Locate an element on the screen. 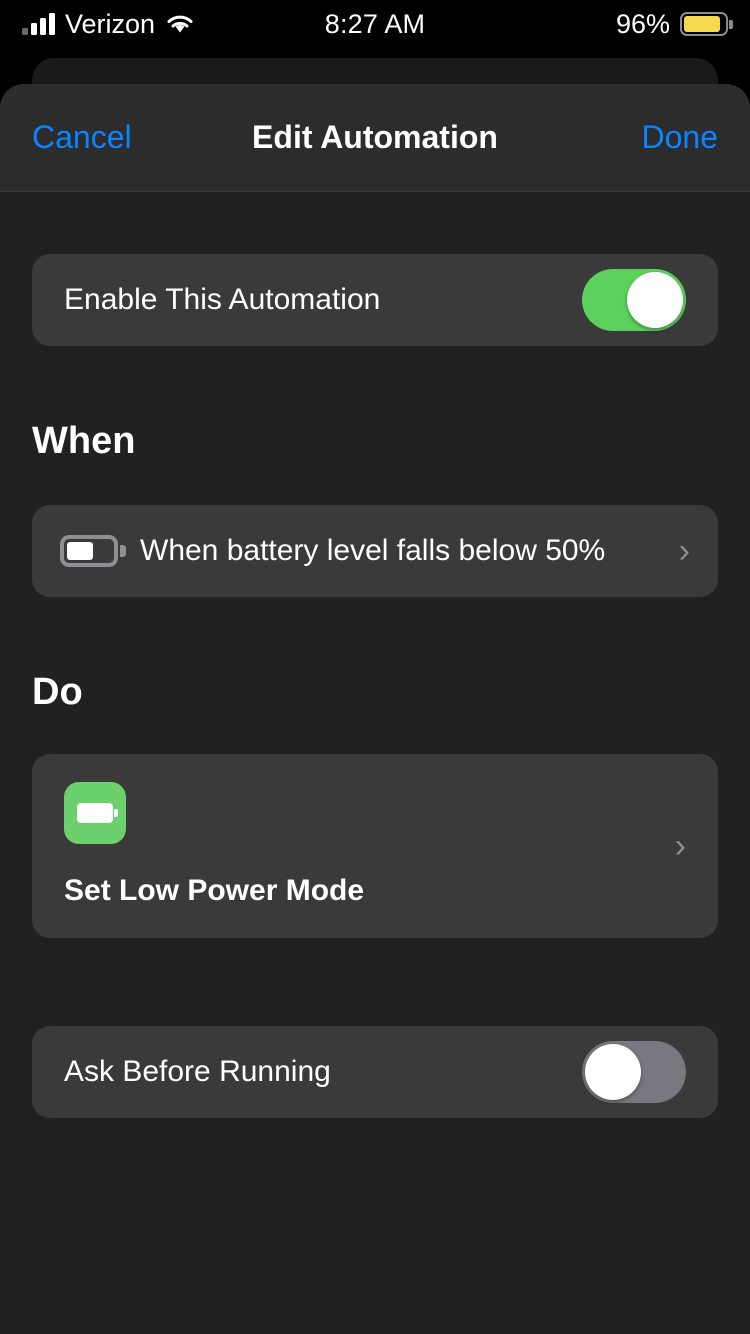 The image size is (750, 1334). do-section-title: Do is located at coordinates (57, 692).